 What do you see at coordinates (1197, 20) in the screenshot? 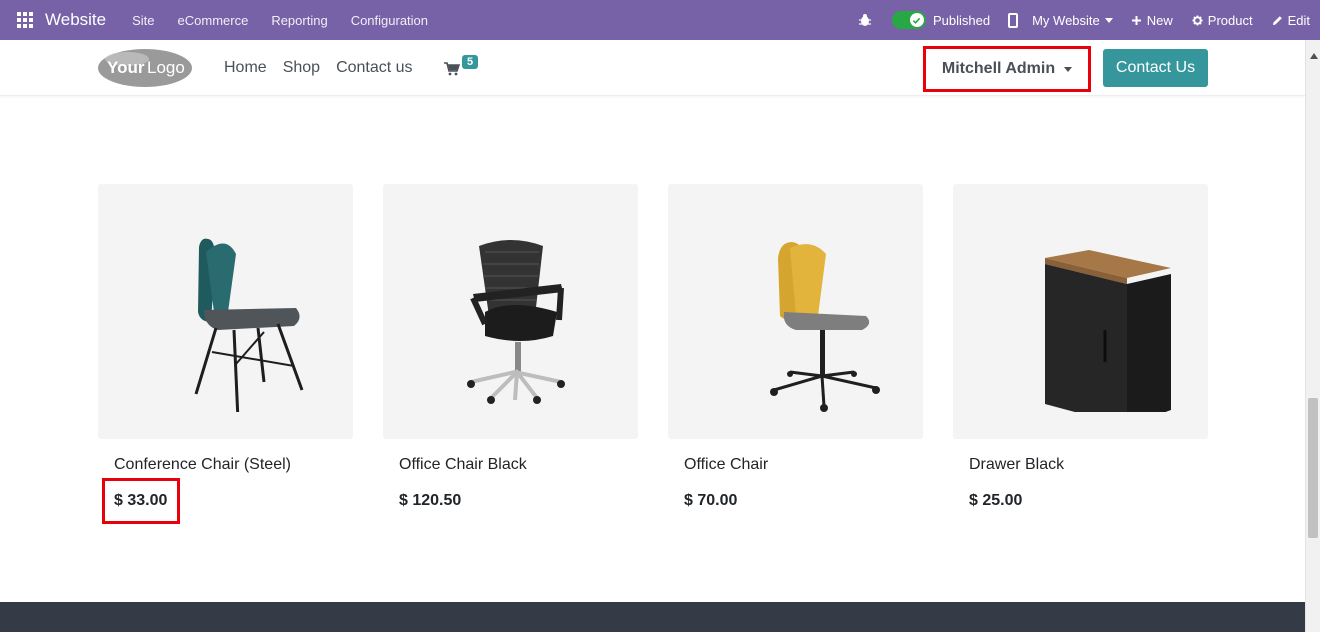
I see `gear-icon` at bounding box center [1197, 20].